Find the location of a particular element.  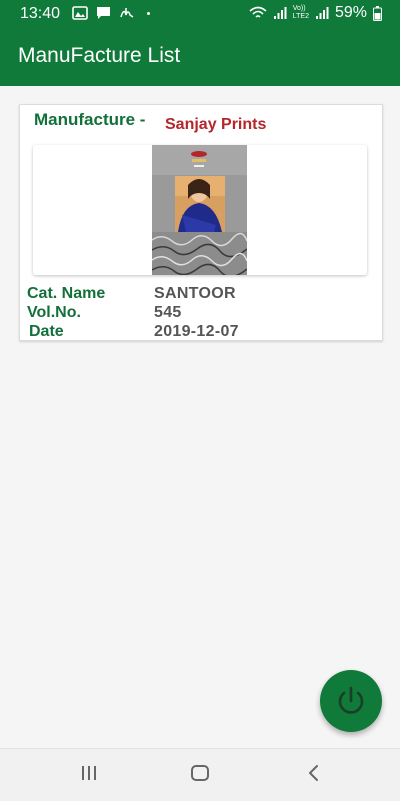

recents-icon is located at coordinates (89, 773).